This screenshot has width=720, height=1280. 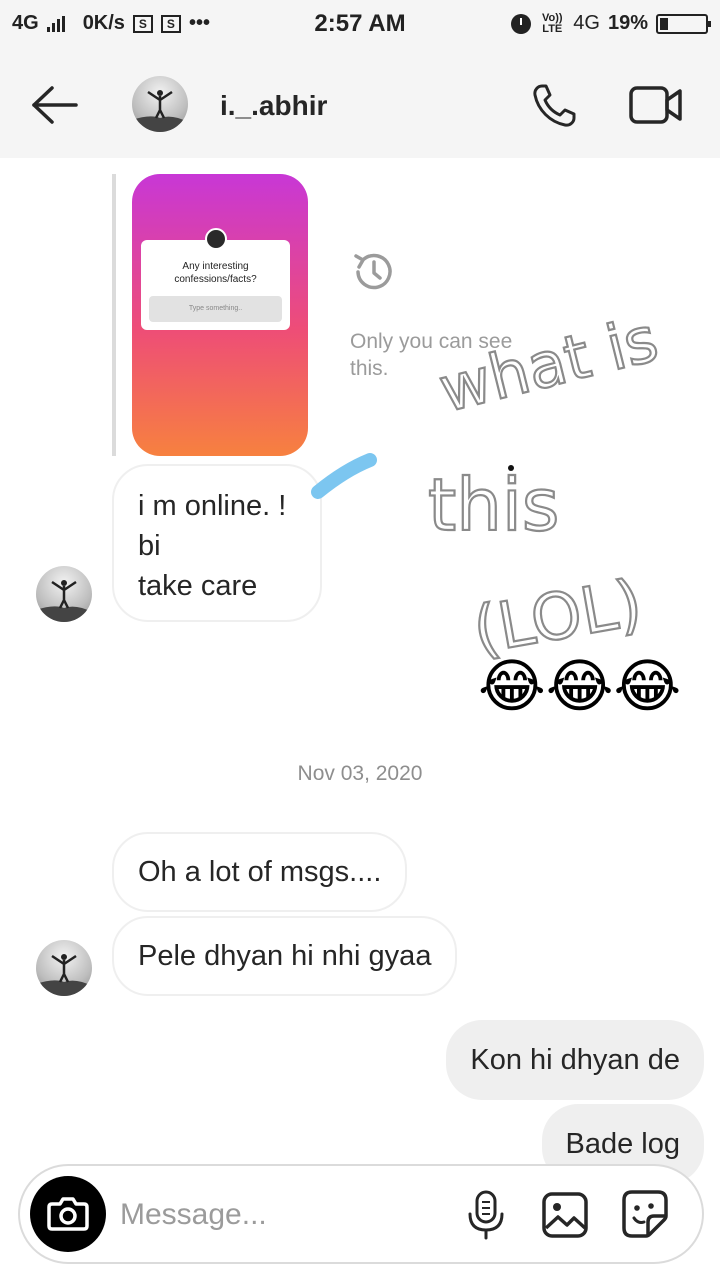 I want to click on message-bubble-incoming: Pele dhyan hi nhi gyaa, so click(x=285, y=956).